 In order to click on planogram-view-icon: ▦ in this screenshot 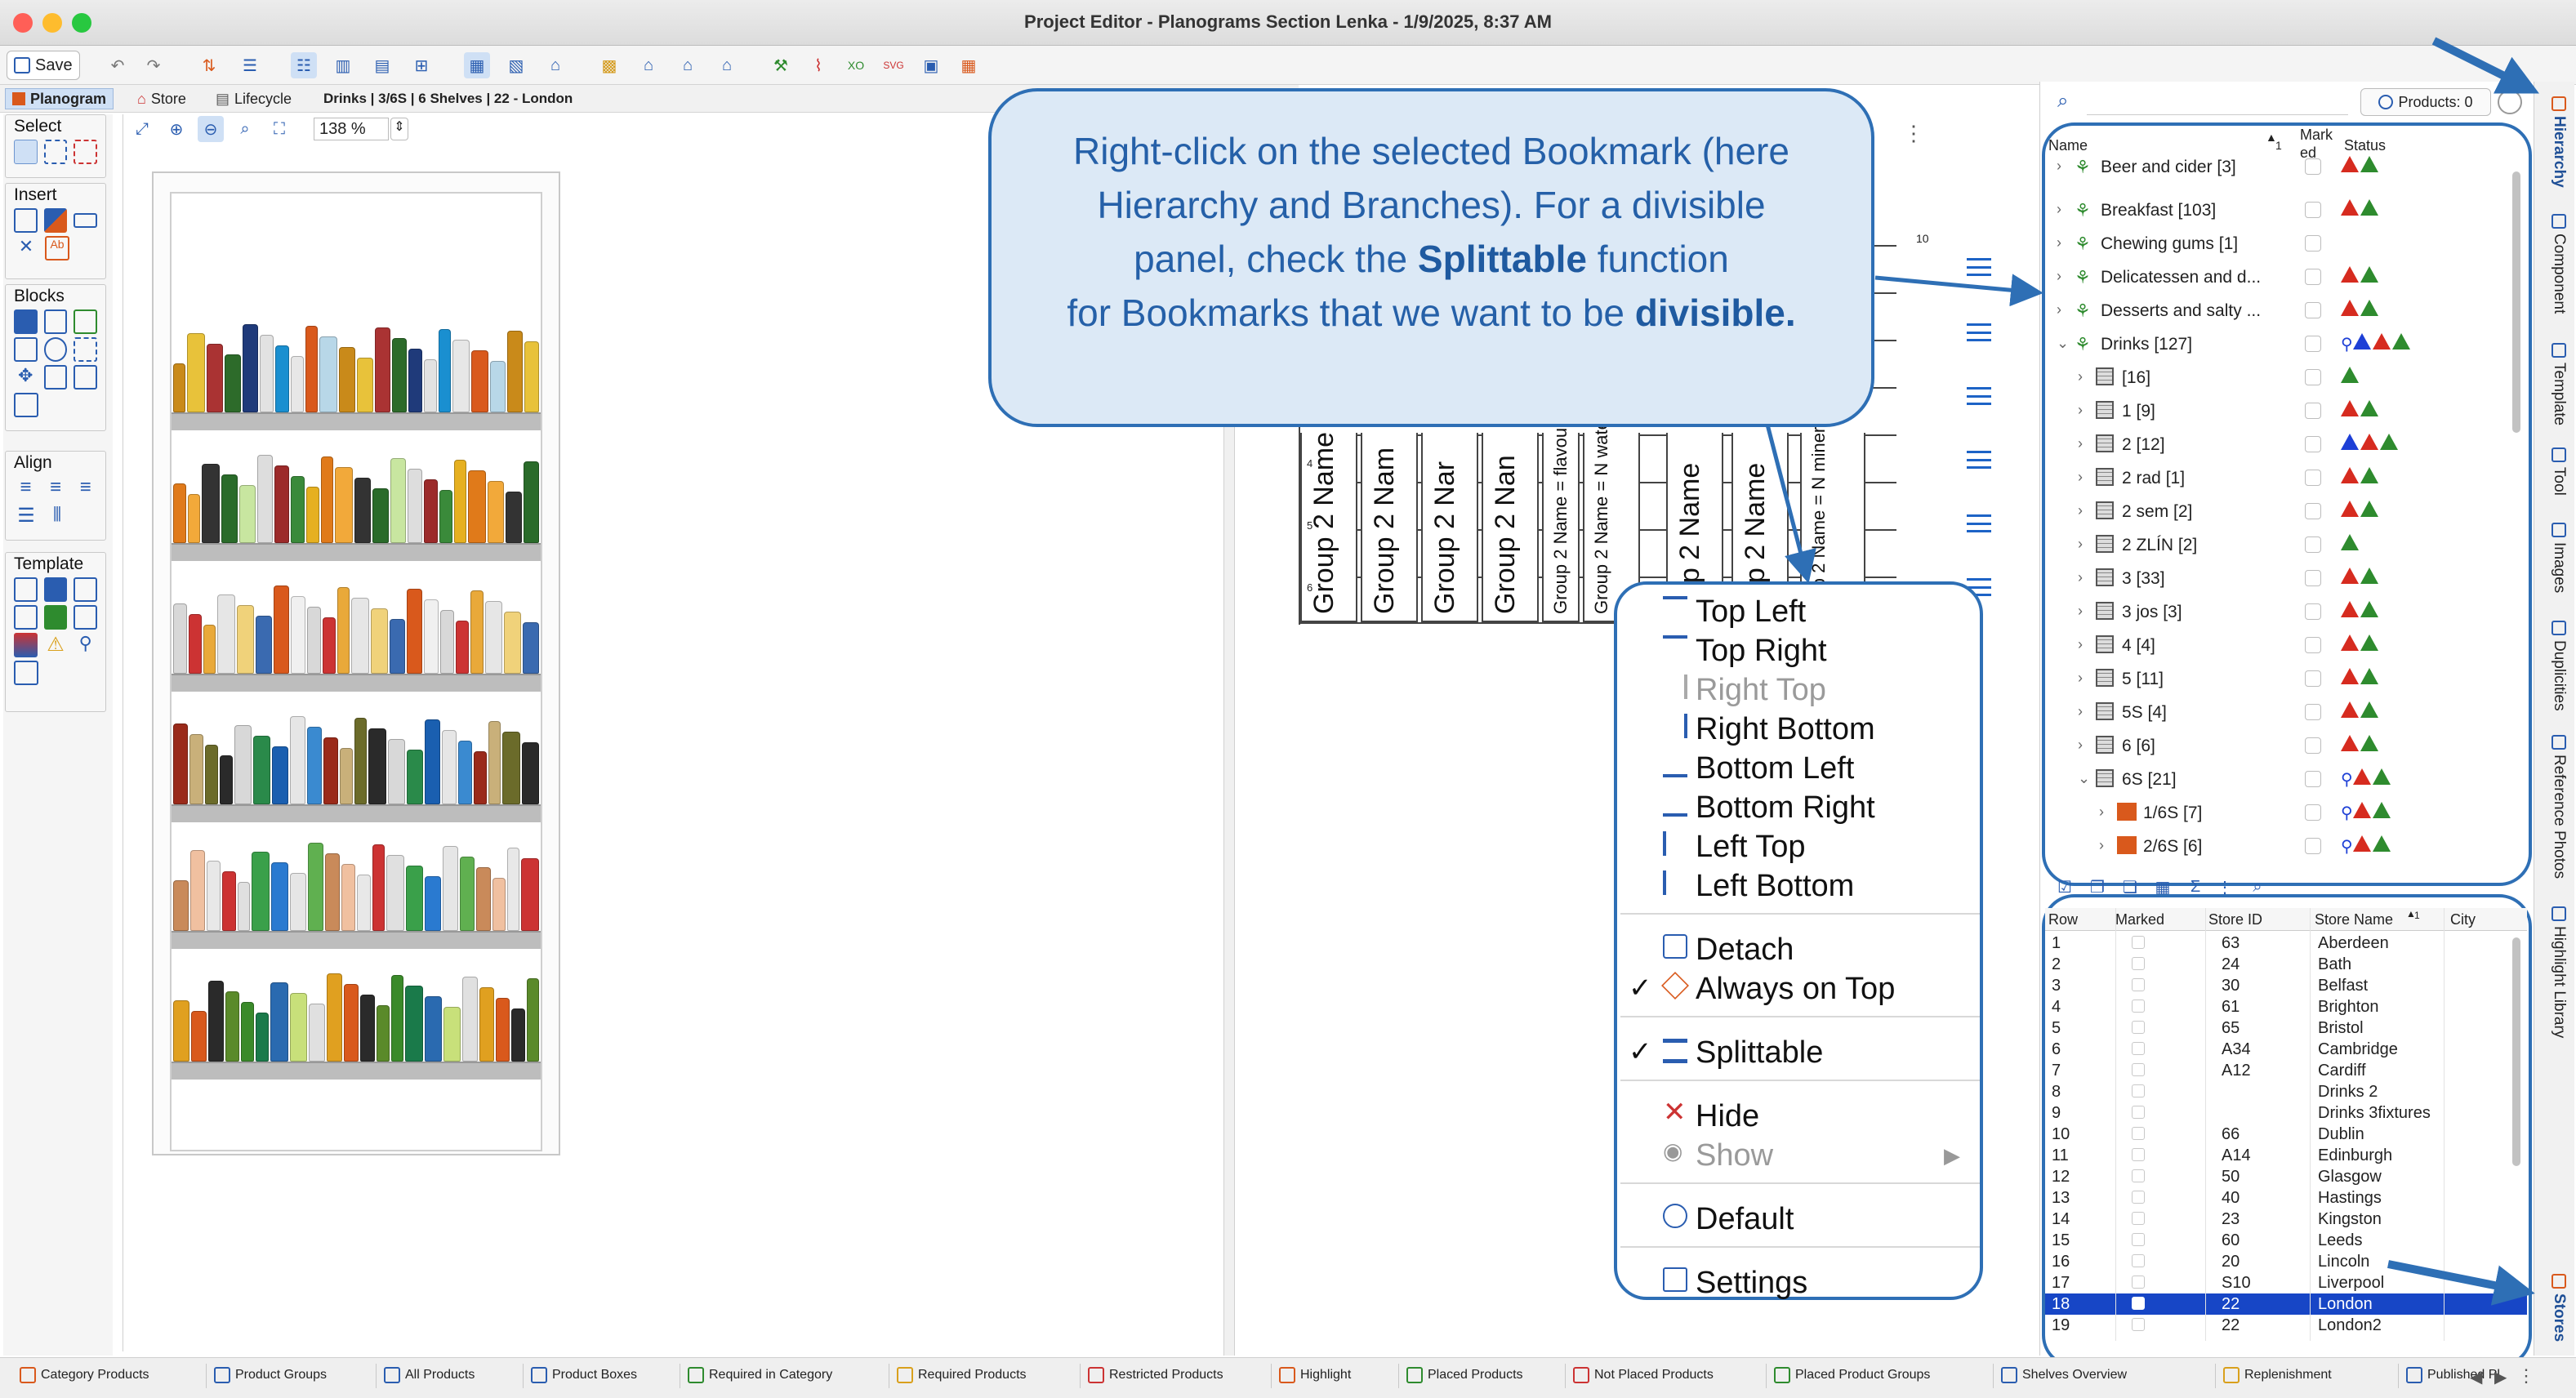, I will do `click(477, 65)`.